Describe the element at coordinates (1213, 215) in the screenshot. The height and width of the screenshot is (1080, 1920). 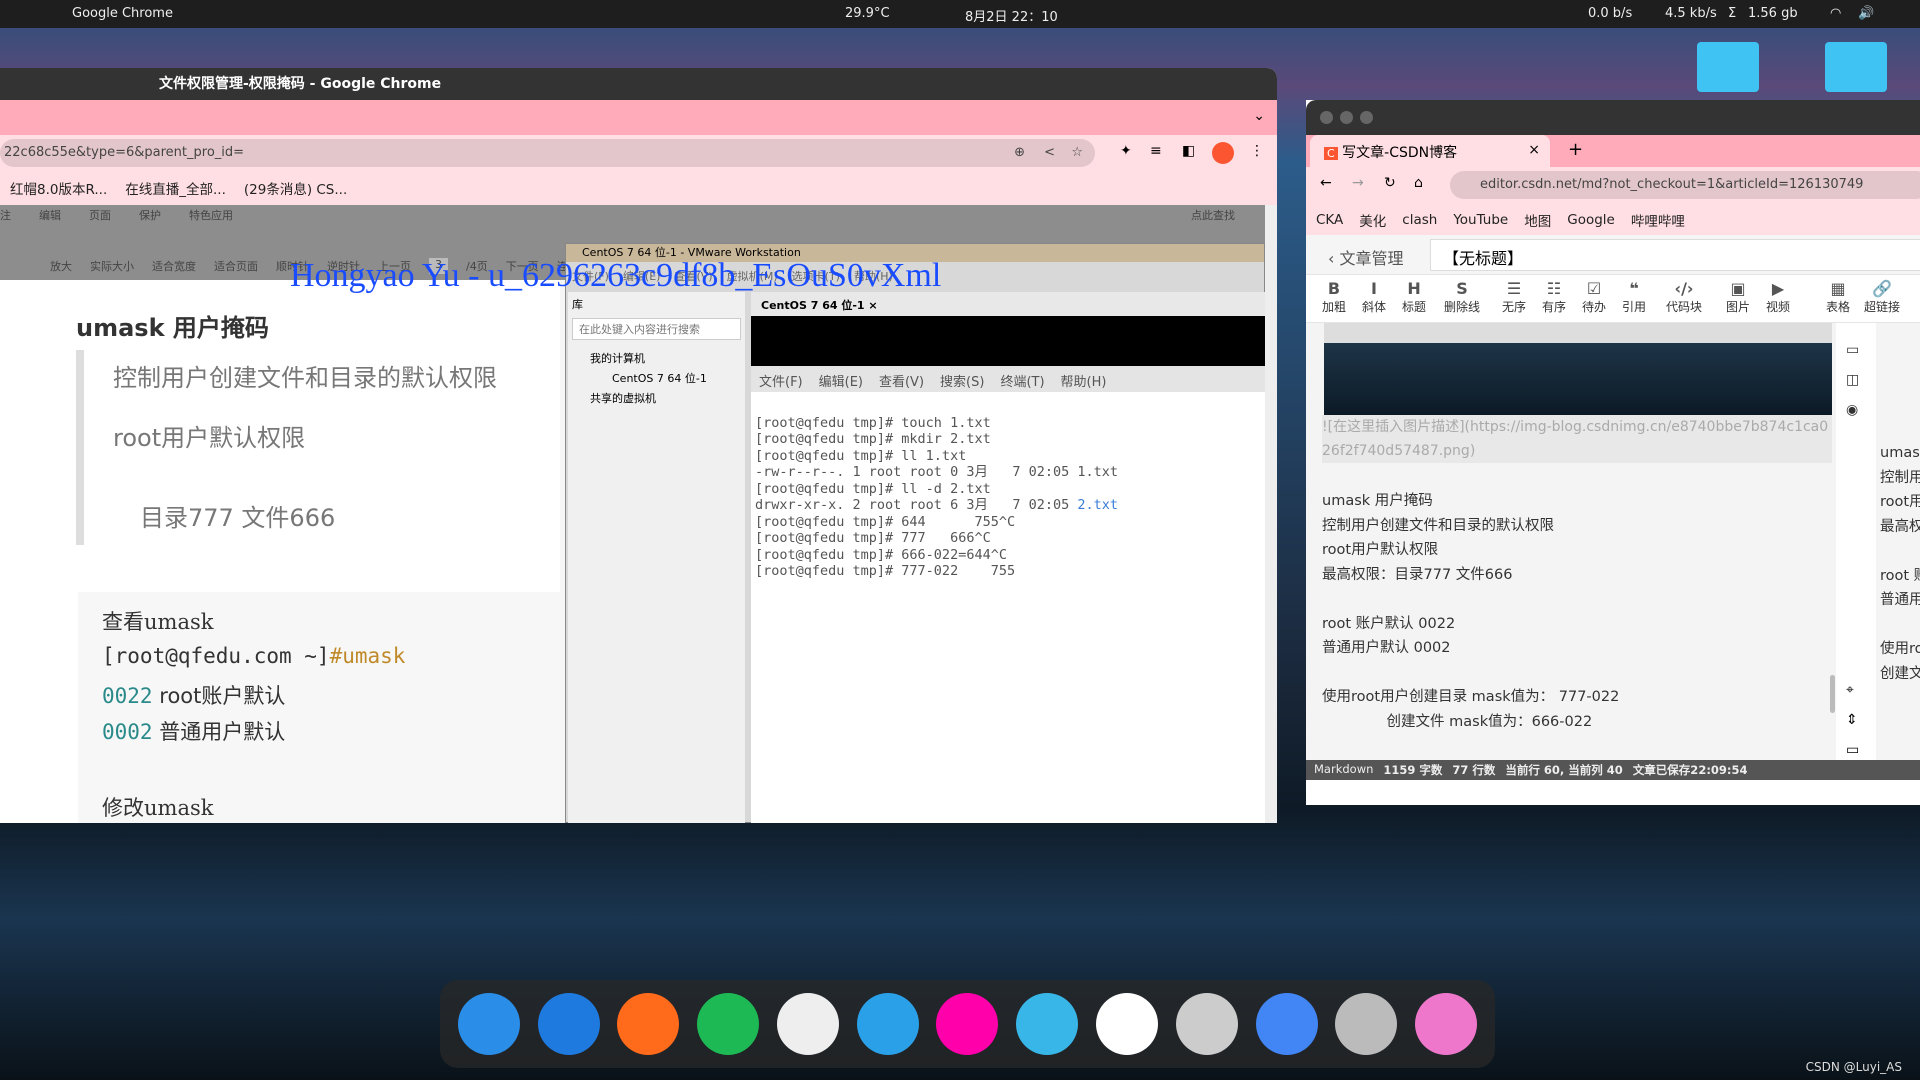
I see `pdf-search: 点此查找` at that location.